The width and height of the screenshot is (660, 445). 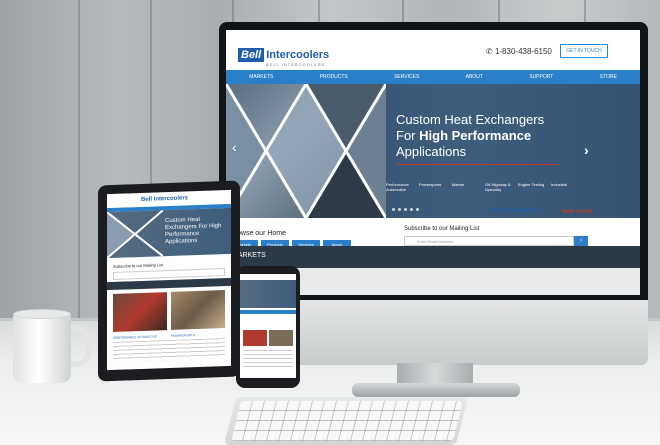 I want to click on markets-bar: MARKETS, so click(x=433, y=257).